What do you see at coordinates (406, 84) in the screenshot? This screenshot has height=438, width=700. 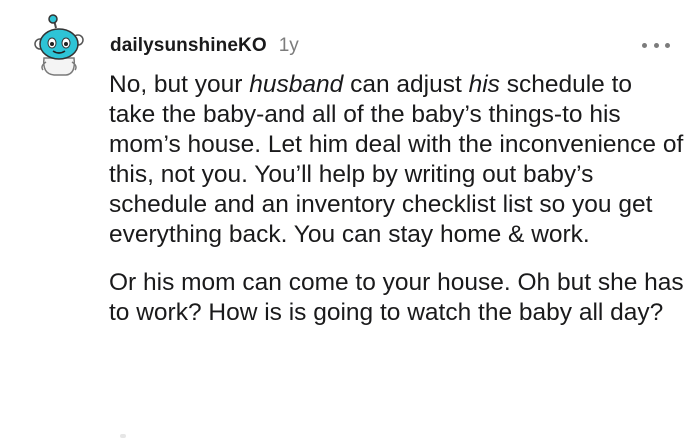 I see `paragraph-text: can adjust` at bounding box center [406, 84].